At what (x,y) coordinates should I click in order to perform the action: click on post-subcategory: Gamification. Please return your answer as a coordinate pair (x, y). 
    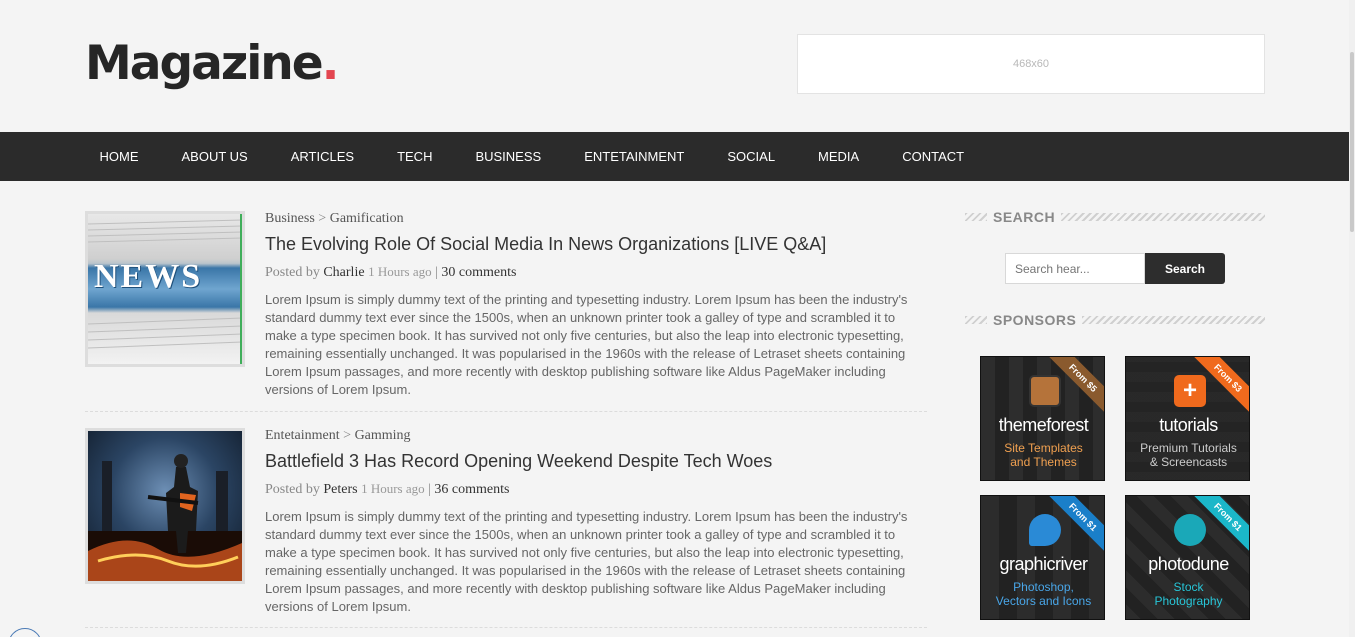
    Looking at the image, I should click on (367, 218).